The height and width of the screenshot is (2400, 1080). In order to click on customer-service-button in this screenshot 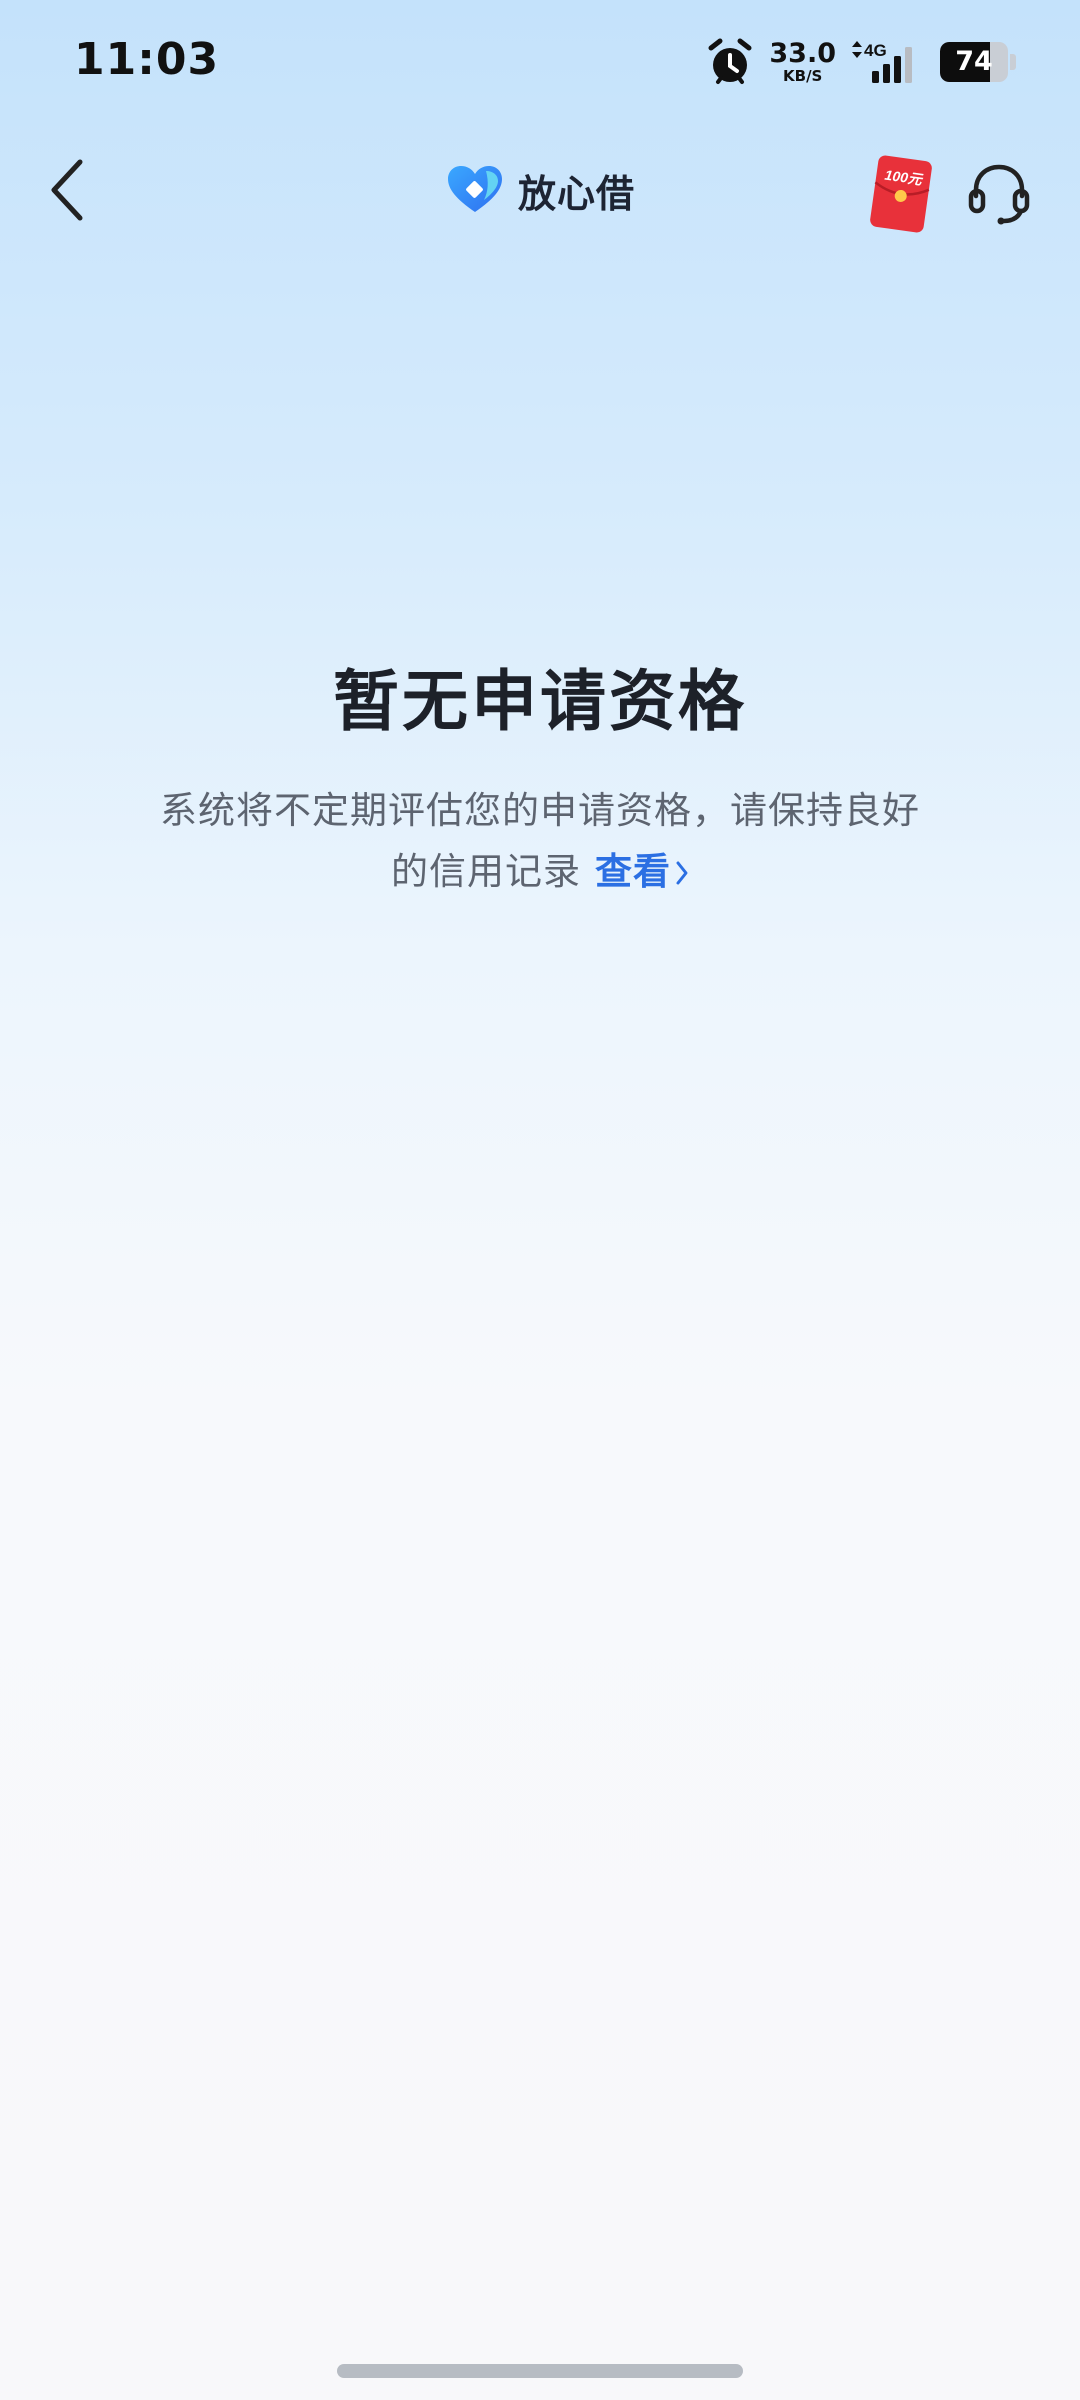, I will do `click(999, 193)`.